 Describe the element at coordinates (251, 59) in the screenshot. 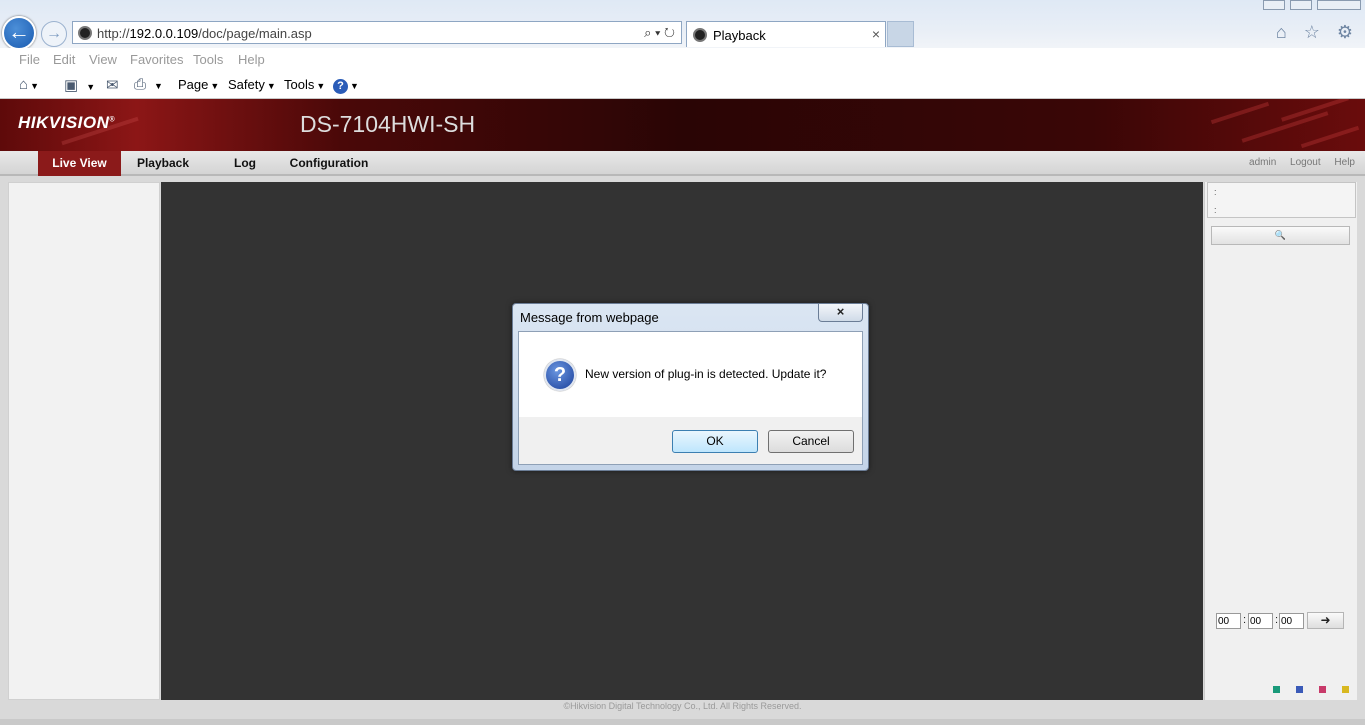

I see `menu-help: Help` at that location.